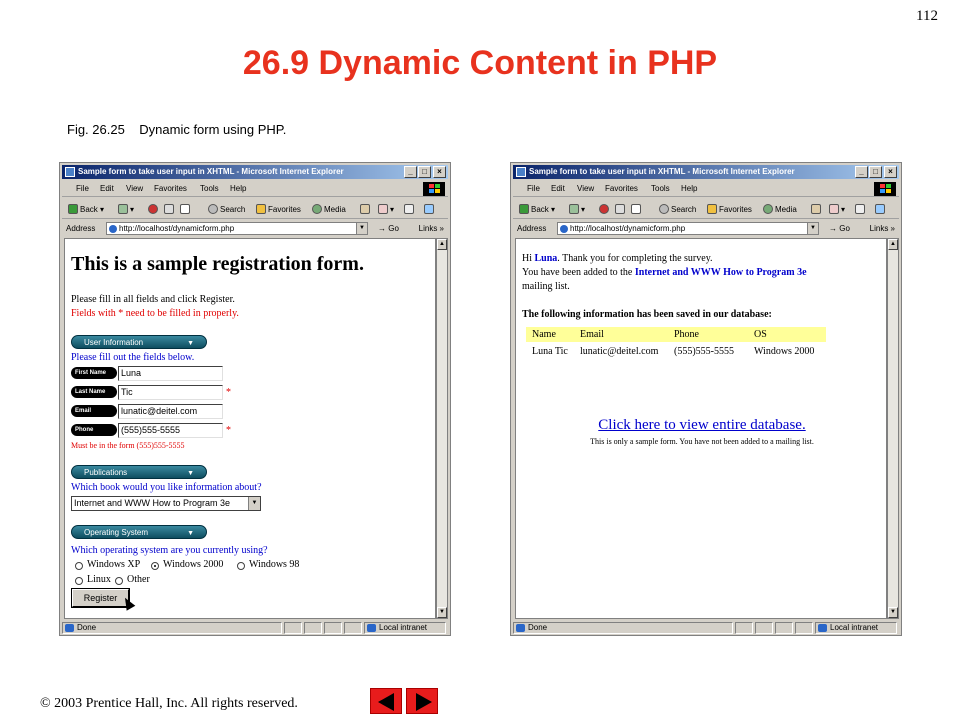 This screenshot has height=720, width=960. I want to click on address-label: Address, so click(81, 228).